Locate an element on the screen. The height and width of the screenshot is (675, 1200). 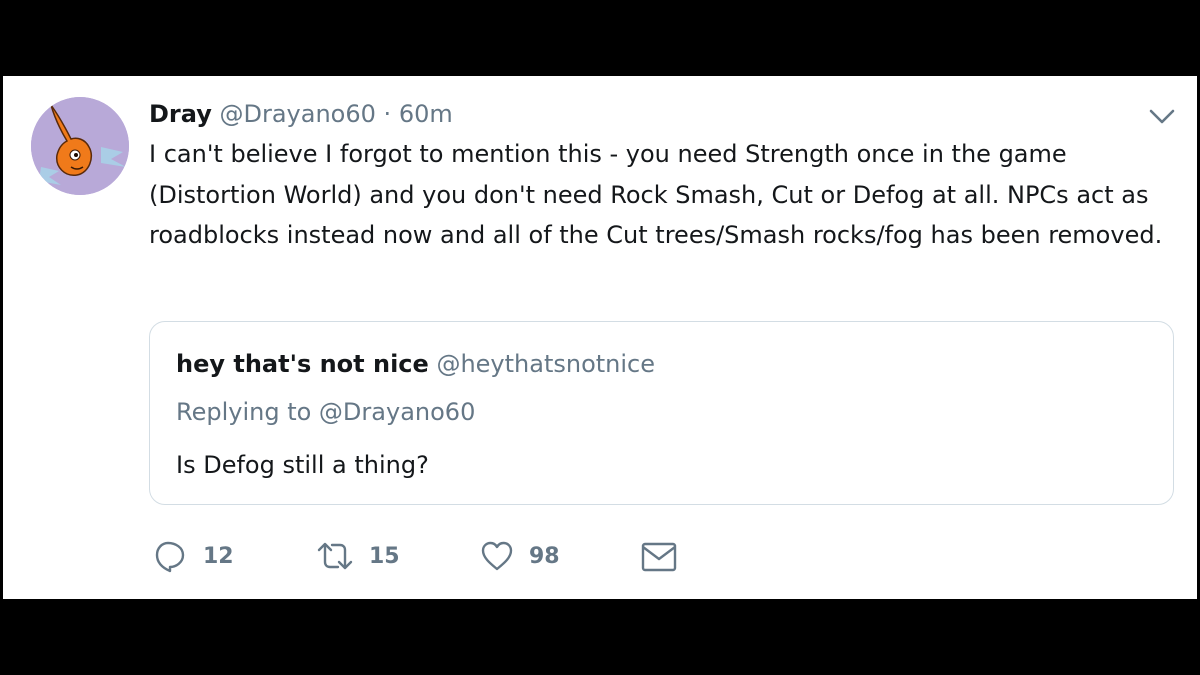
retweet-count: 15 is located at coordinates (384, 556).